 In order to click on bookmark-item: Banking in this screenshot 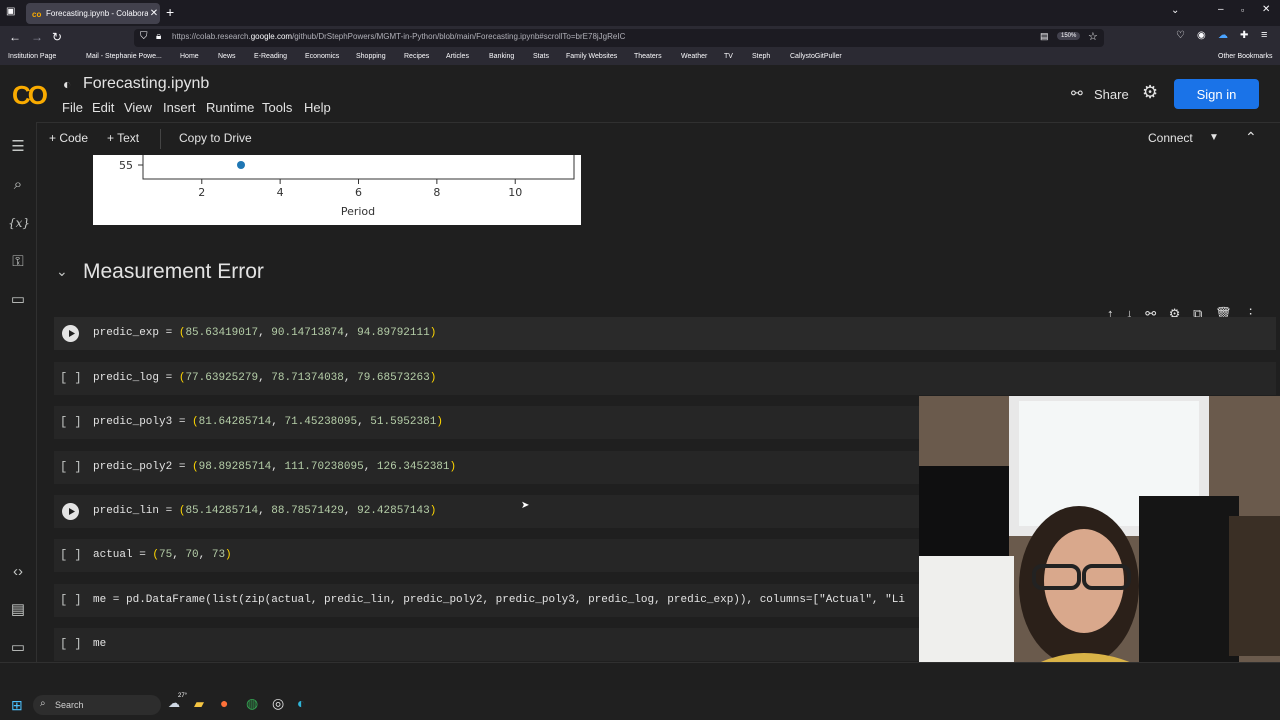, I will do `click(501, 56)`.